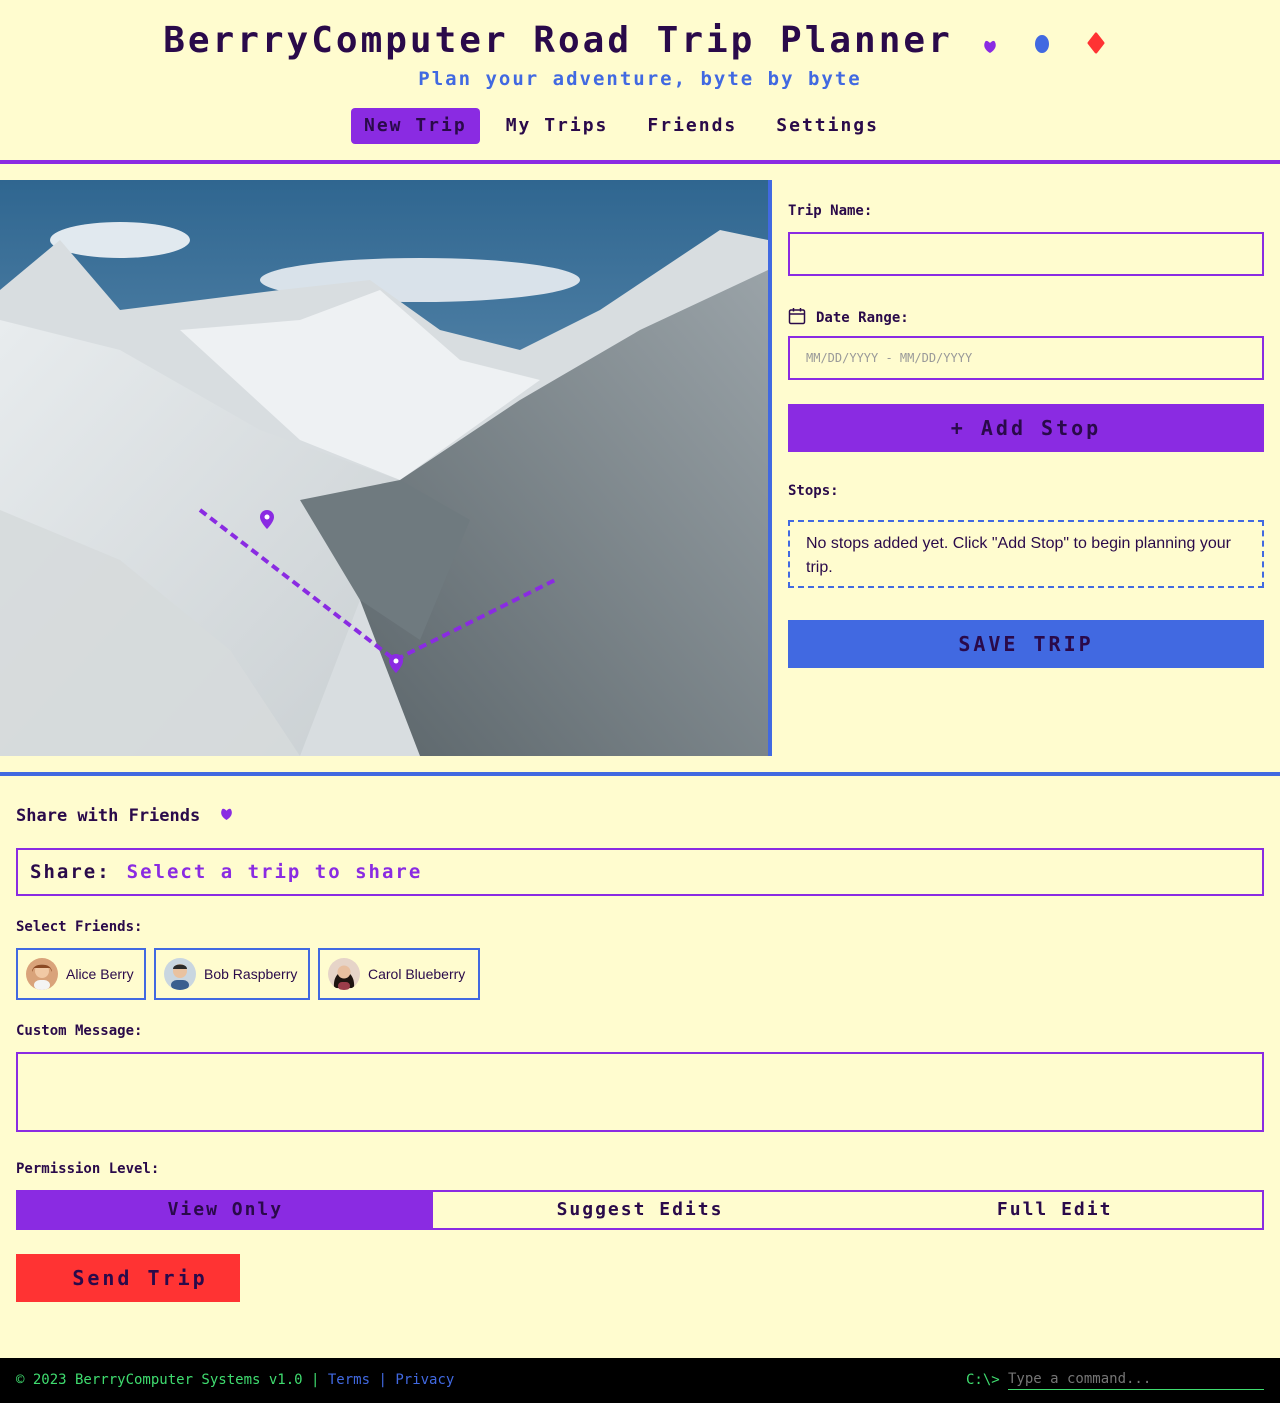 The image size is (1280, 1403). What do you see at coordinates (349, 1380) in the screenshot?
I see `terms-link: Terms` at bounding box center [349, 1380].